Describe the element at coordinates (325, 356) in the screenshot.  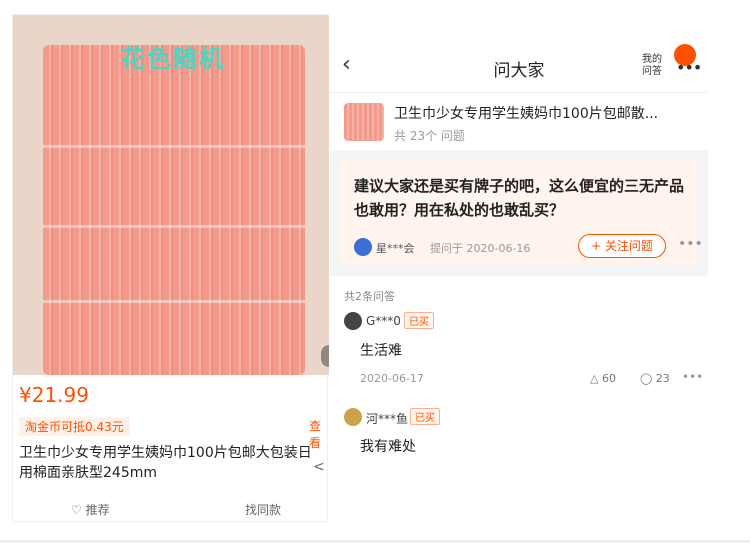
I see `image-next-arrow-icon` at that location.